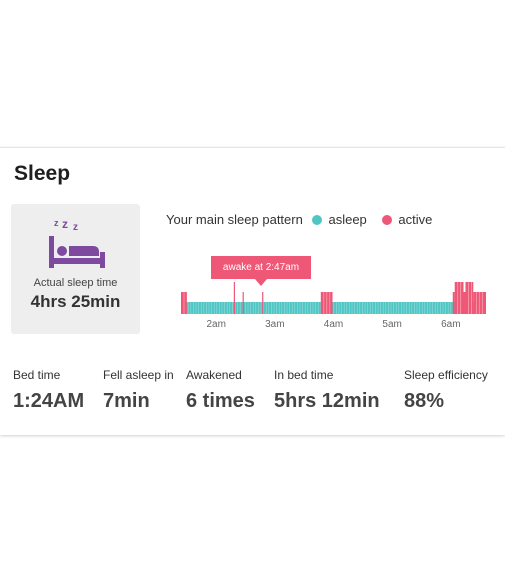 The image size is (505, 584). What do you see at coordinates (333, 324) in the screenshot?
I see `x-tick-label: 4am` at bounding box center [333, 324].